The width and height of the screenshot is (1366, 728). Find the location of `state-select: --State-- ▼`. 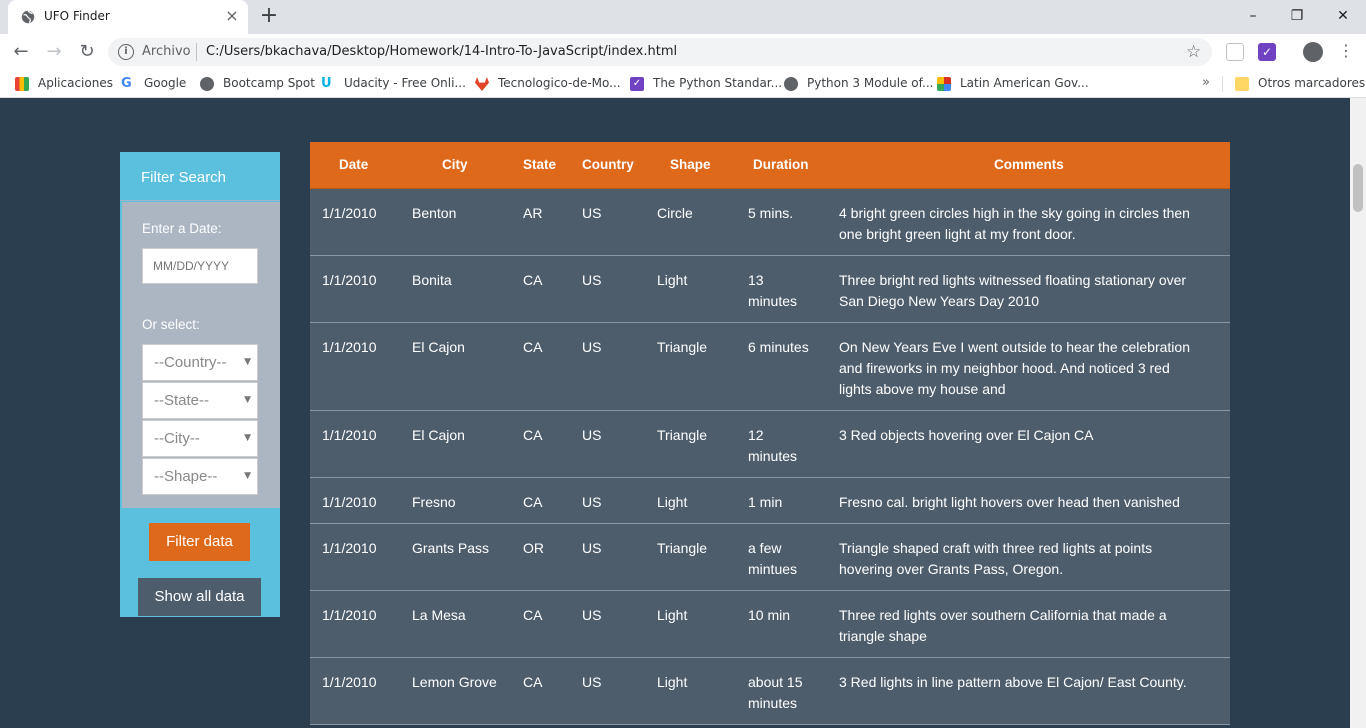

state-select: --State-- ▼ is located at coordinates (200, 400).